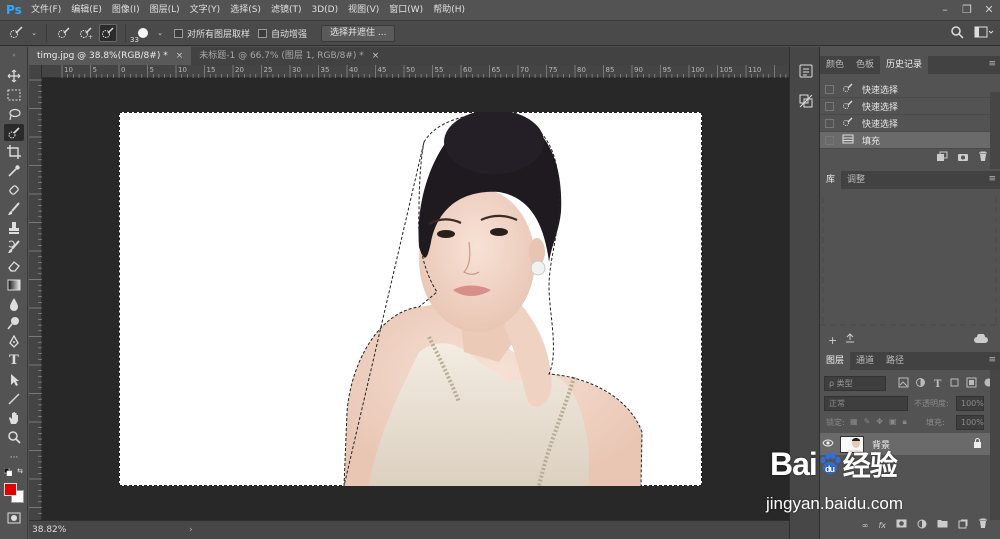  Describe the element at coordinates (14, 94) in the screenshot. I see `marquee-tool-icon` at that location.